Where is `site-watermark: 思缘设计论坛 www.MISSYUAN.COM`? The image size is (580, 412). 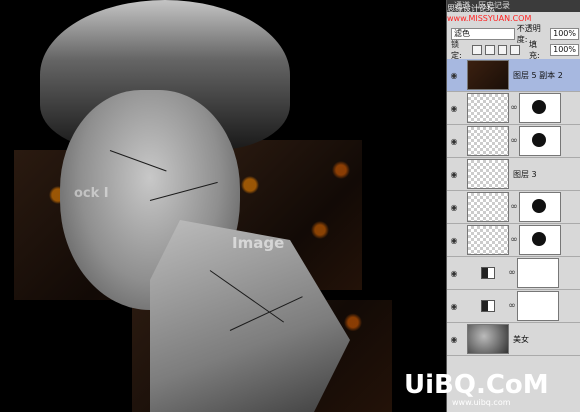 site-watermark: 思缘设计论坛 www.MISSYUAN.COM is located at coordinates (512, 13).